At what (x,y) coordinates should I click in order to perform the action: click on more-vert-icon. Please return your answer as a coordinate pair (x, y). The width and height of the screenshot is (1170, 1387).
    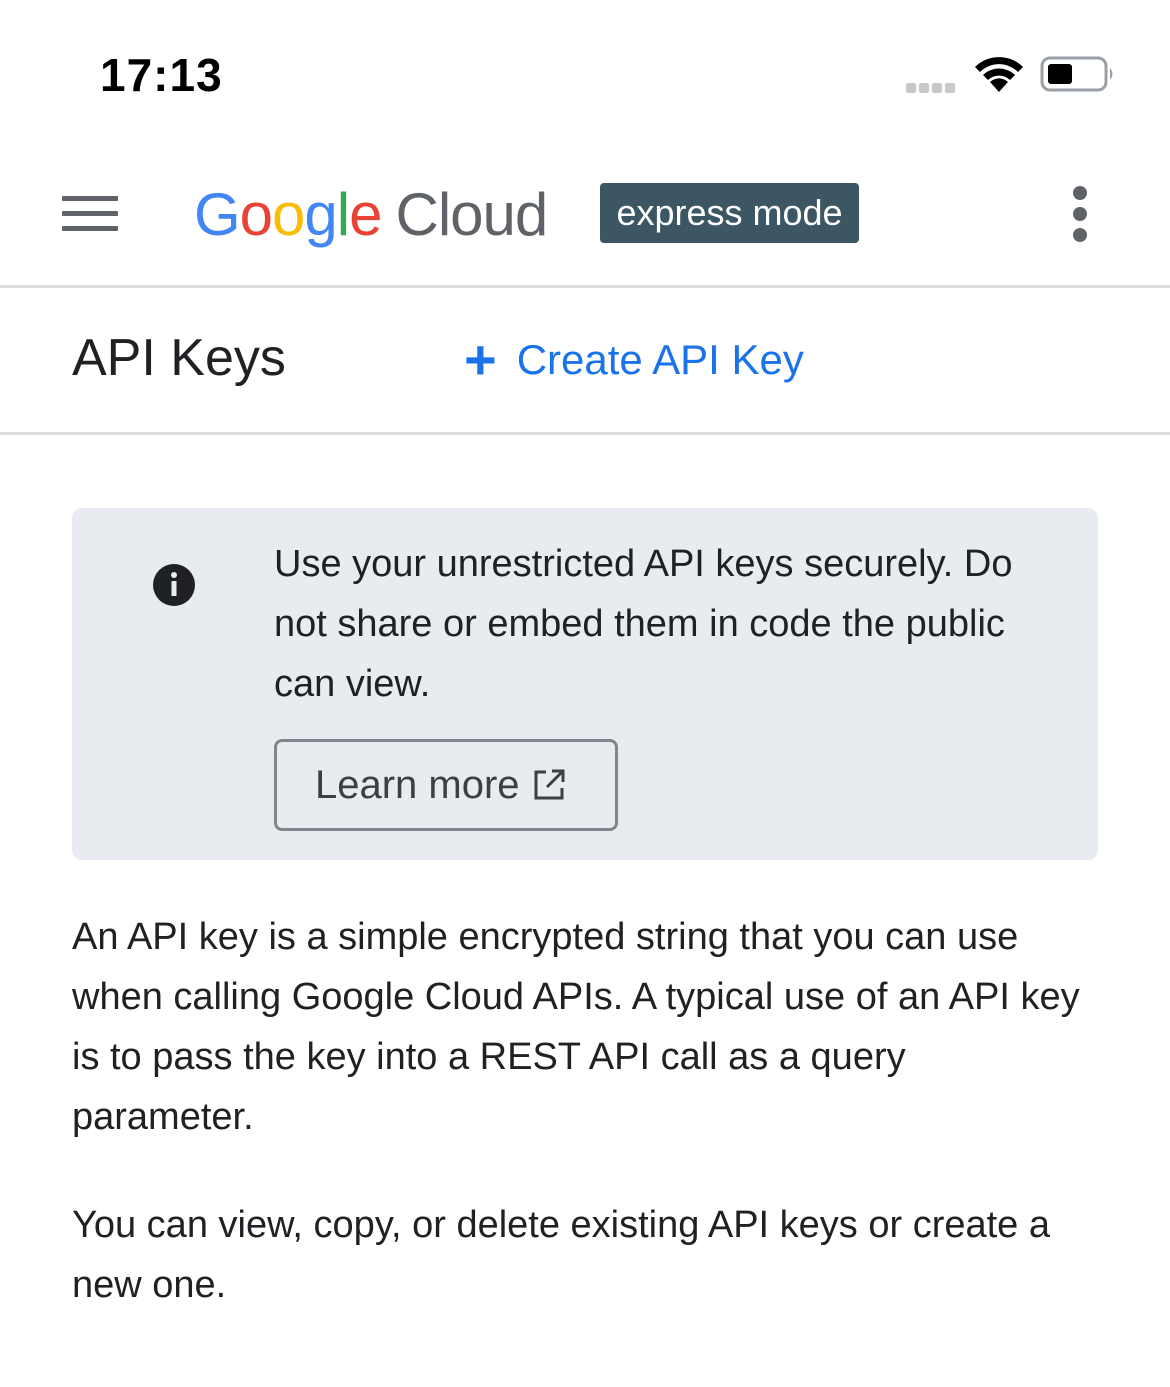
    Looking at the image, I should click on (1080, 214).